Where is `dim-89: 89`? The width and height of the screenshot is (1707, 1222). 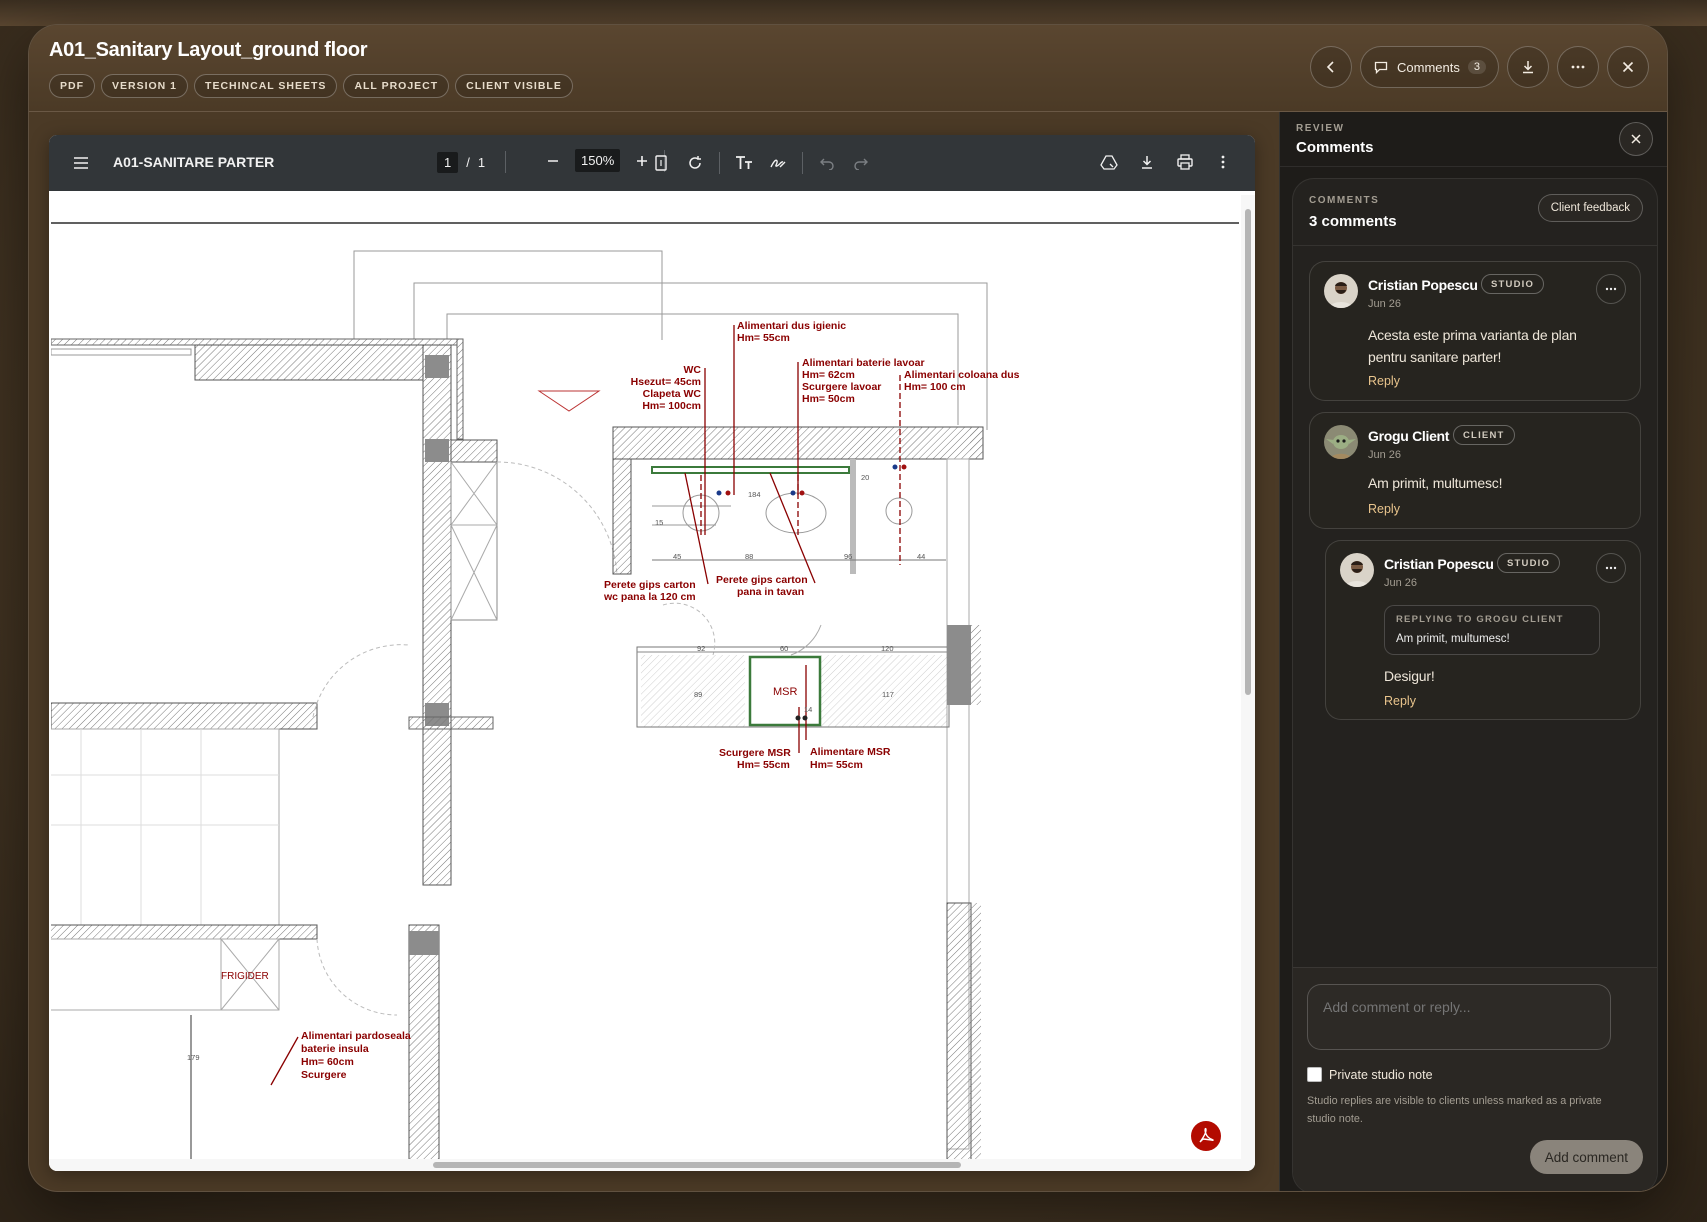
dim-89: 89 is located at coordinates (698, 694).